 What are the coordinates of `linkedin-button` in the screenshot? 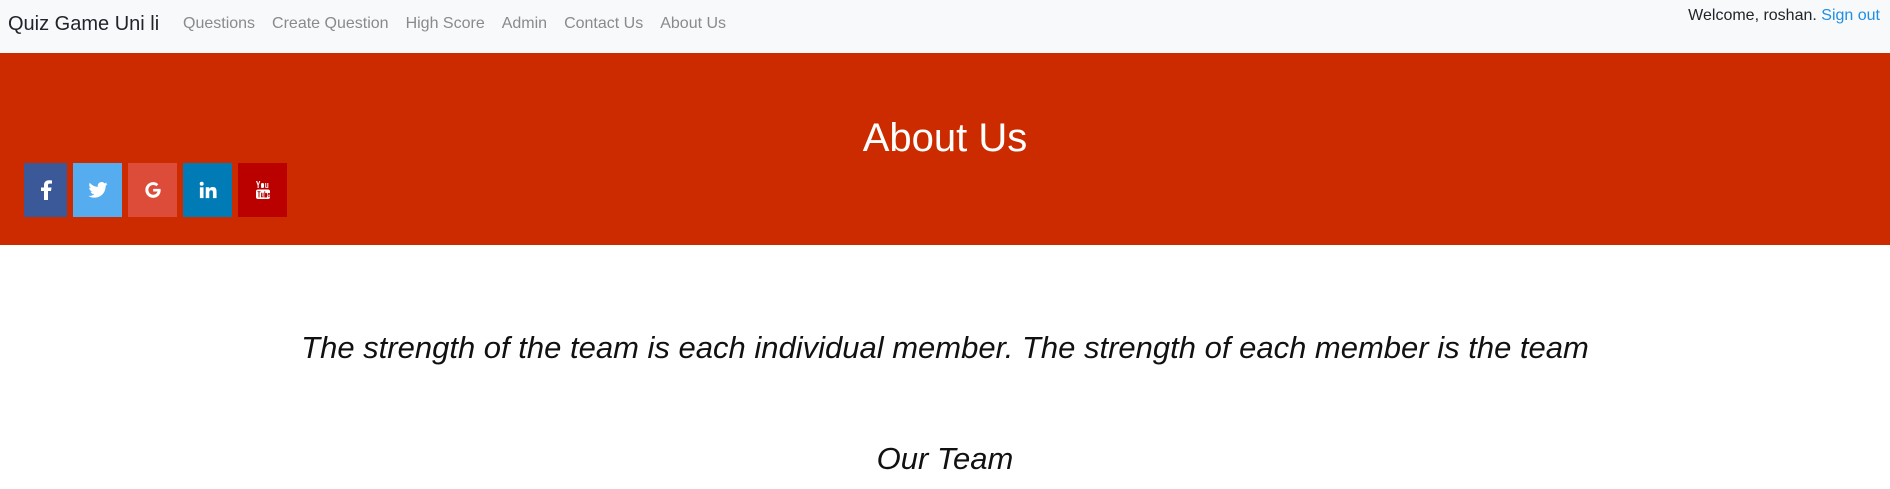 It's located at (207, 190).